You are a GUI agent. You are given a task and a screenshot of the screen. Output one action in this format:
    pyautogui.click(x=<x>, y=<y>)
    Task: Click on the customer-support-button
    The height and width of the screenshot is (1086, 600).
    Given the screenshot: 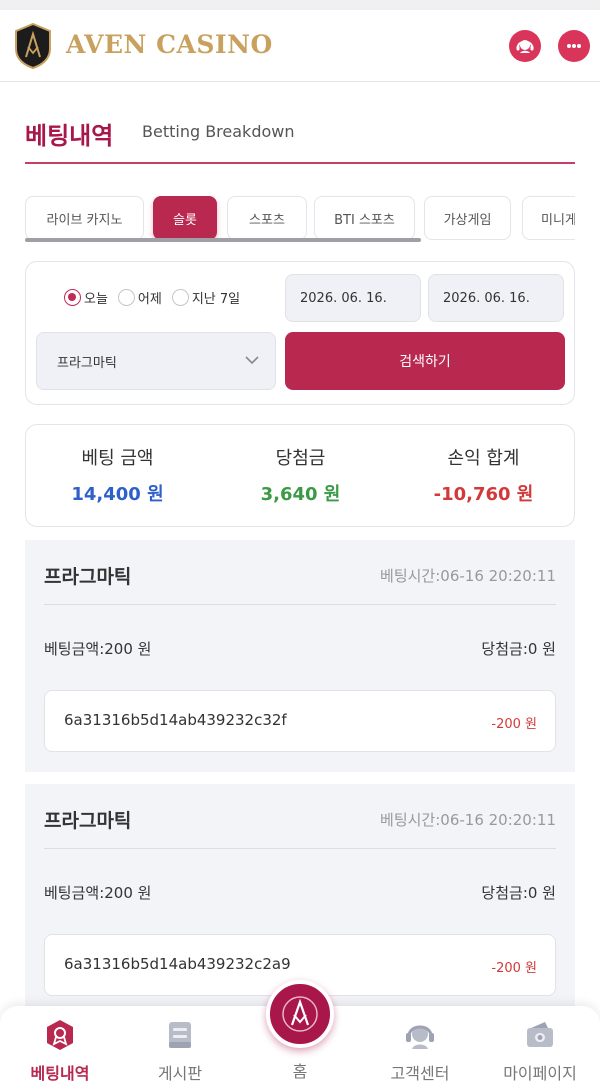 What is the action you would take?
    pyautogui.click(x=525, y=46)
    